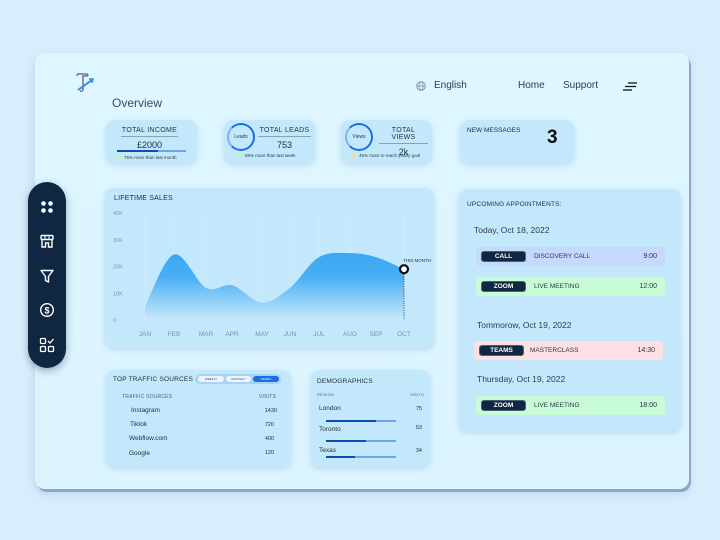 The height and width of the screenshot is (540, 720). Describe the element at coordinates (390, 155) in the screenshot. I see `views-note-text: 45% more to reach yearly goal` at that location.